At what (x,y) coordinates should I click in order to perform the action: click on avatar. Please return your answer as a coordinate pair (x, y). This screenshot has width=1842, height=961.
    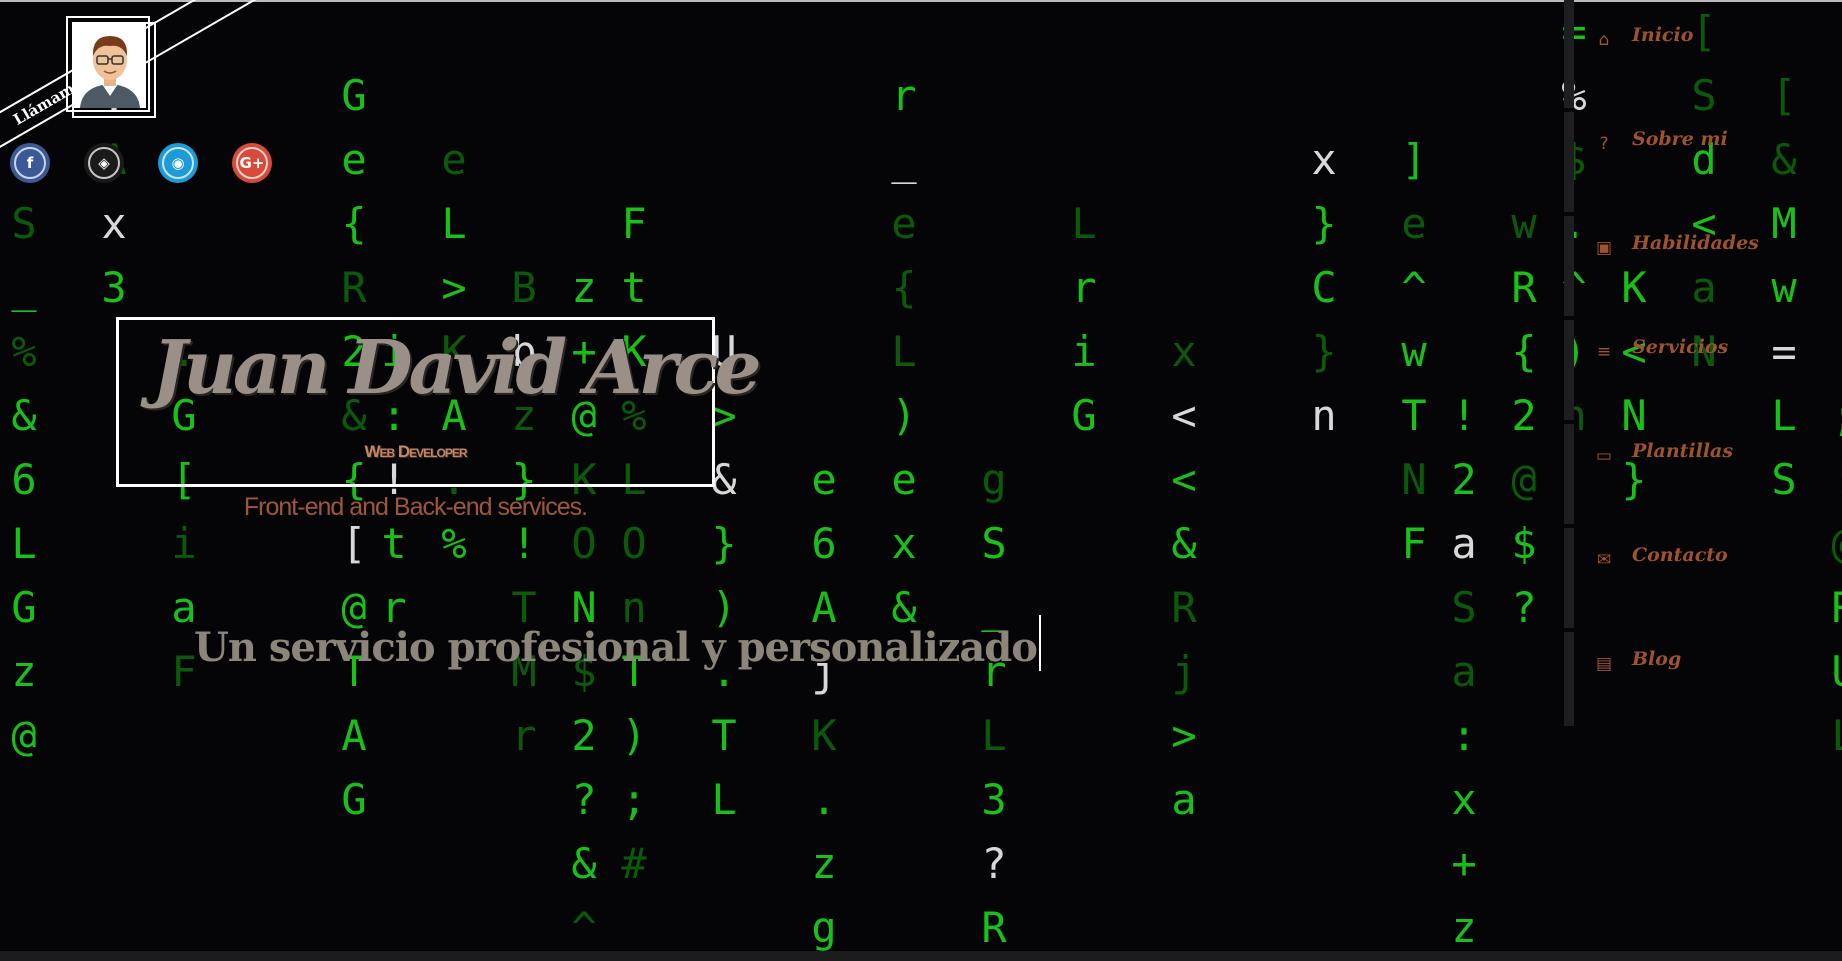
    Looking at the image, I should click on (110, 66).